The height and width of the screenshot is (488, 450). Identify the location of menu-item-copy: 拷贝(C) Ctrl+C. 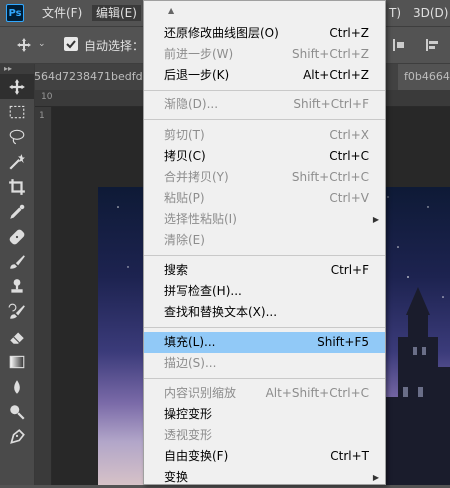
(264, 156).